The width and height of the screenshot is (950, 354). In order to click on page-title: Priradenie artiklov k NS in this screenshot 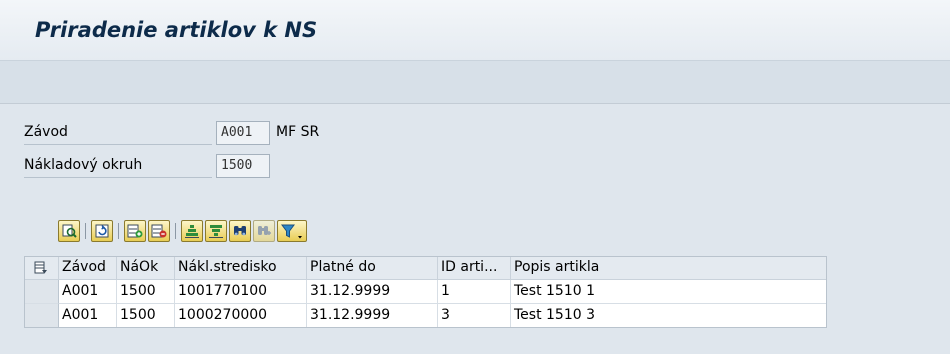, I will do `click(176, 30)`.